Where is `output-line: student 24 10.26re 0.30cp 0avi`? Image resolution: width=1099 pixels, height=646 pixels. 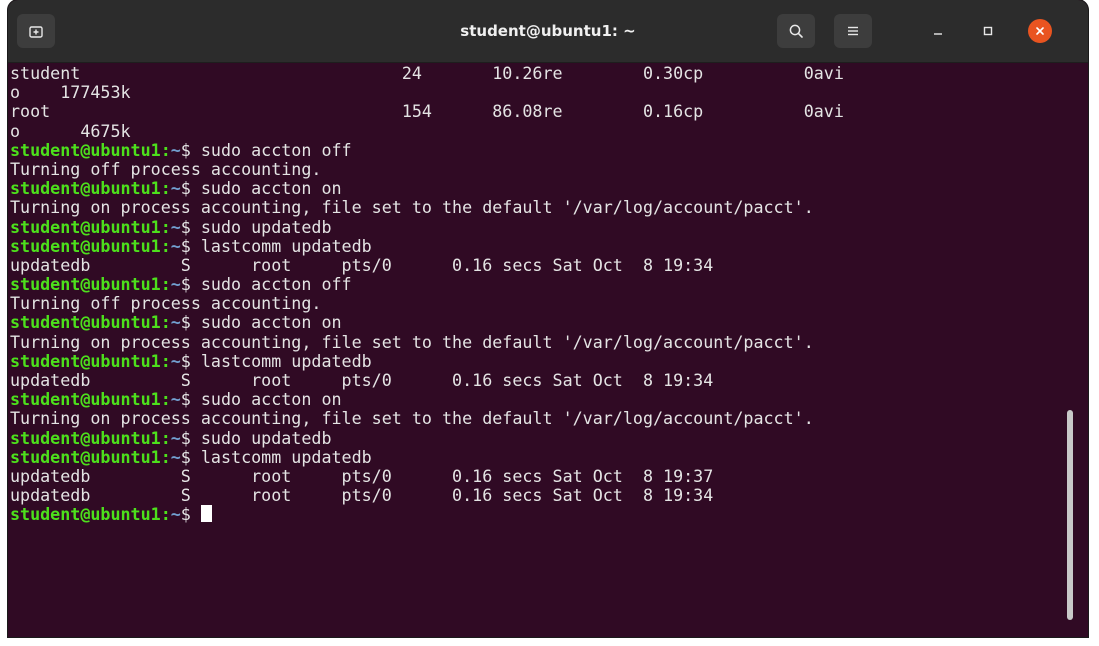 output-line: student 24 10.26re 0.30cp 0avi is located at coordinates (427, 73).